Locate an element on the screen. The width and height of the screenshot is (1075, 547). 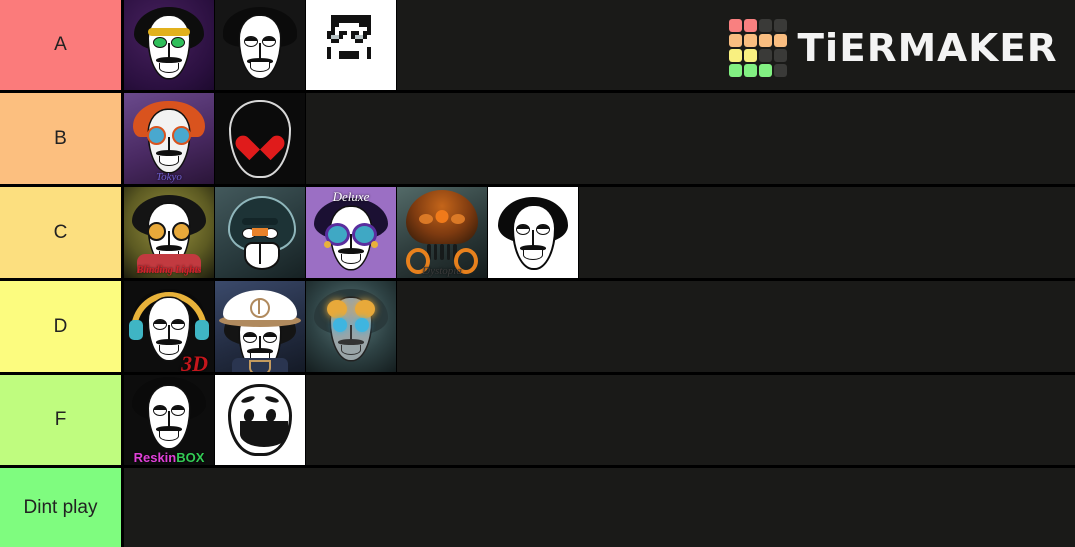
tier-label-c: C is located at coordinates (62, 232).